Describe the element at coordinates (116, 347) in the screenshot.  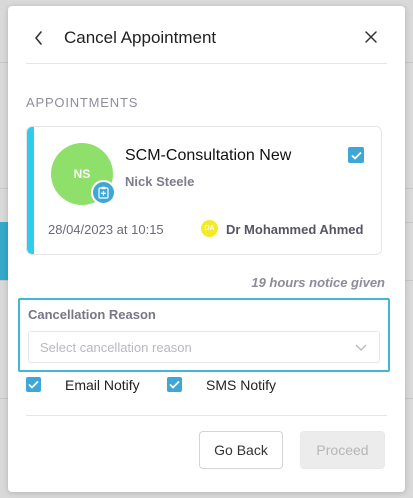
I see `cancellation-reason-placeholder: Select cancellation reason` at that location.